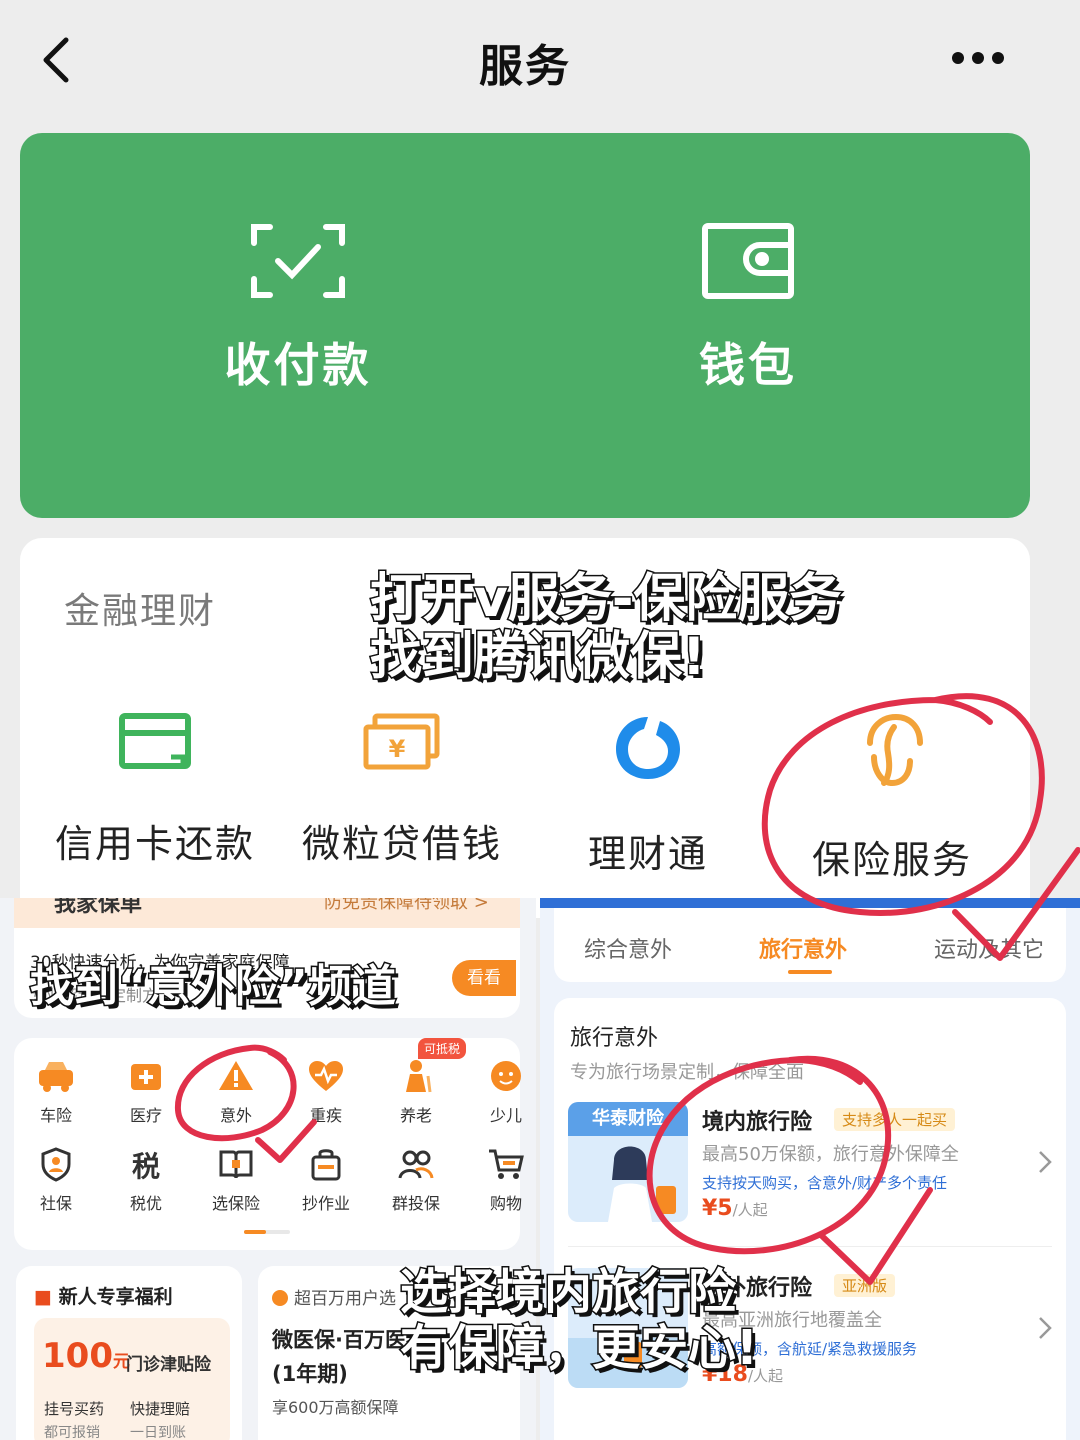 The height and width of the screenshot is (1440, 1080). I want to click on credit-card-repay-entry: 信用卡还款, so click(155, 790).